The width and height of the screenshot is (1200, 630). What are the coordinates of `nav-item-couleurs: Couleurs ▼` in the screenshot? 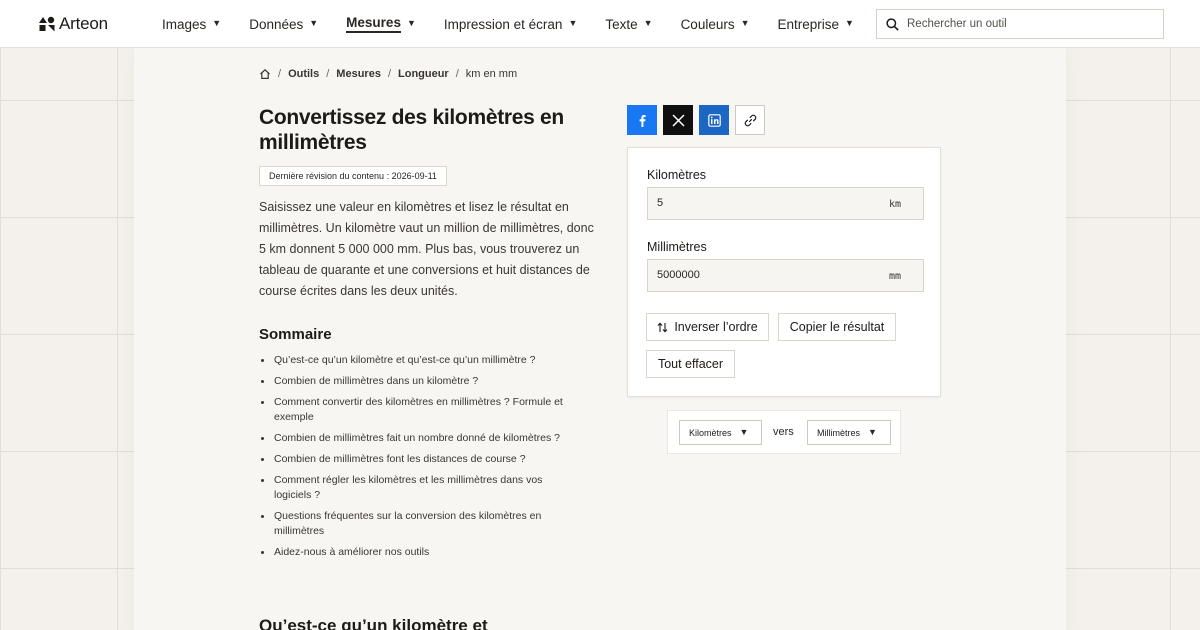 It's located at (715, 24).